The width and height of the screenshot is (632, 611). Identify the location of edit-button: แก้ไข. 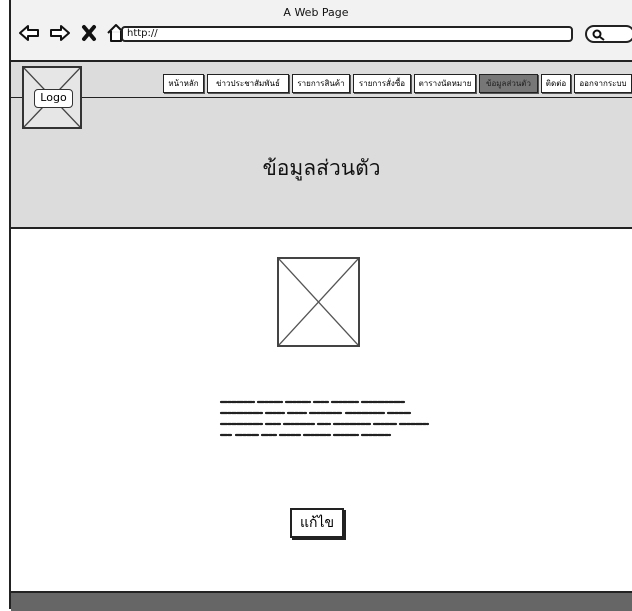
(317, 523).